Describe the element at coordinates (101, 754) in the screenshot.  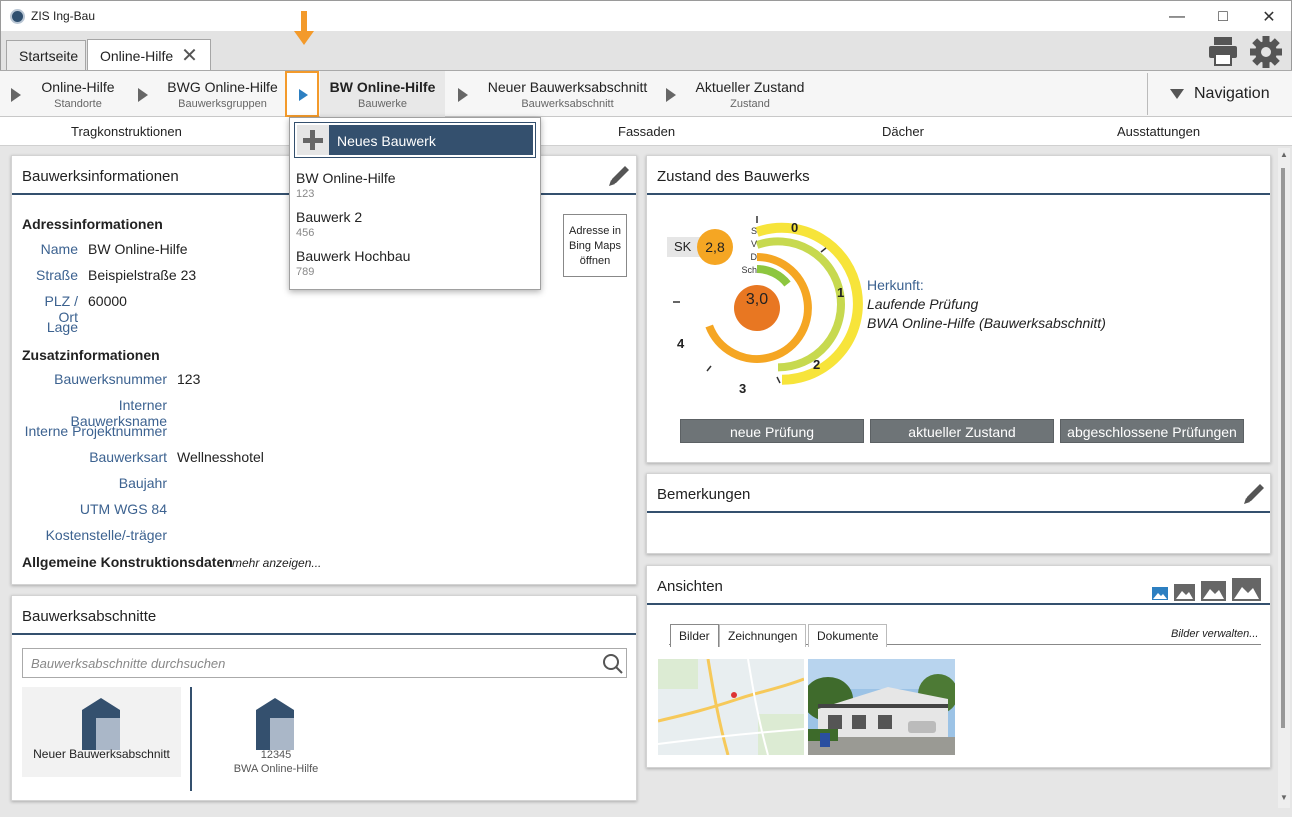
I see `tile-label: Neuer Bauwerksabschnitt` at that location.